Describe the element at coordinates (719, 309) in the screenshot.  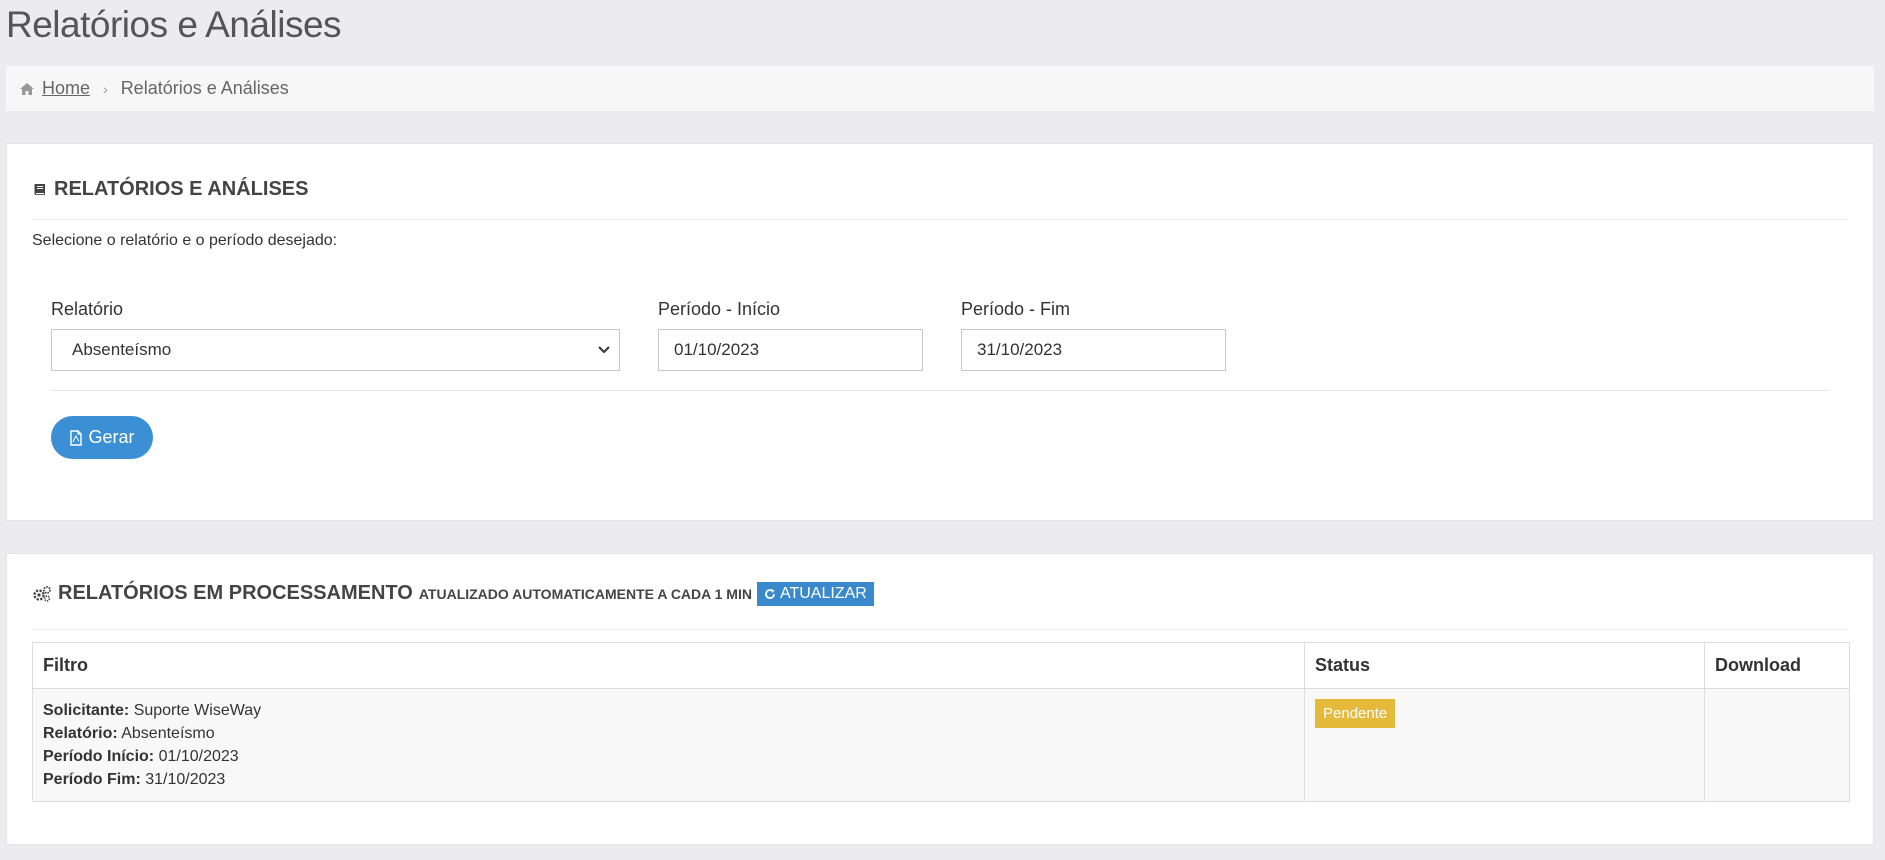
I see `start-date-label: Período - Início` at that location.